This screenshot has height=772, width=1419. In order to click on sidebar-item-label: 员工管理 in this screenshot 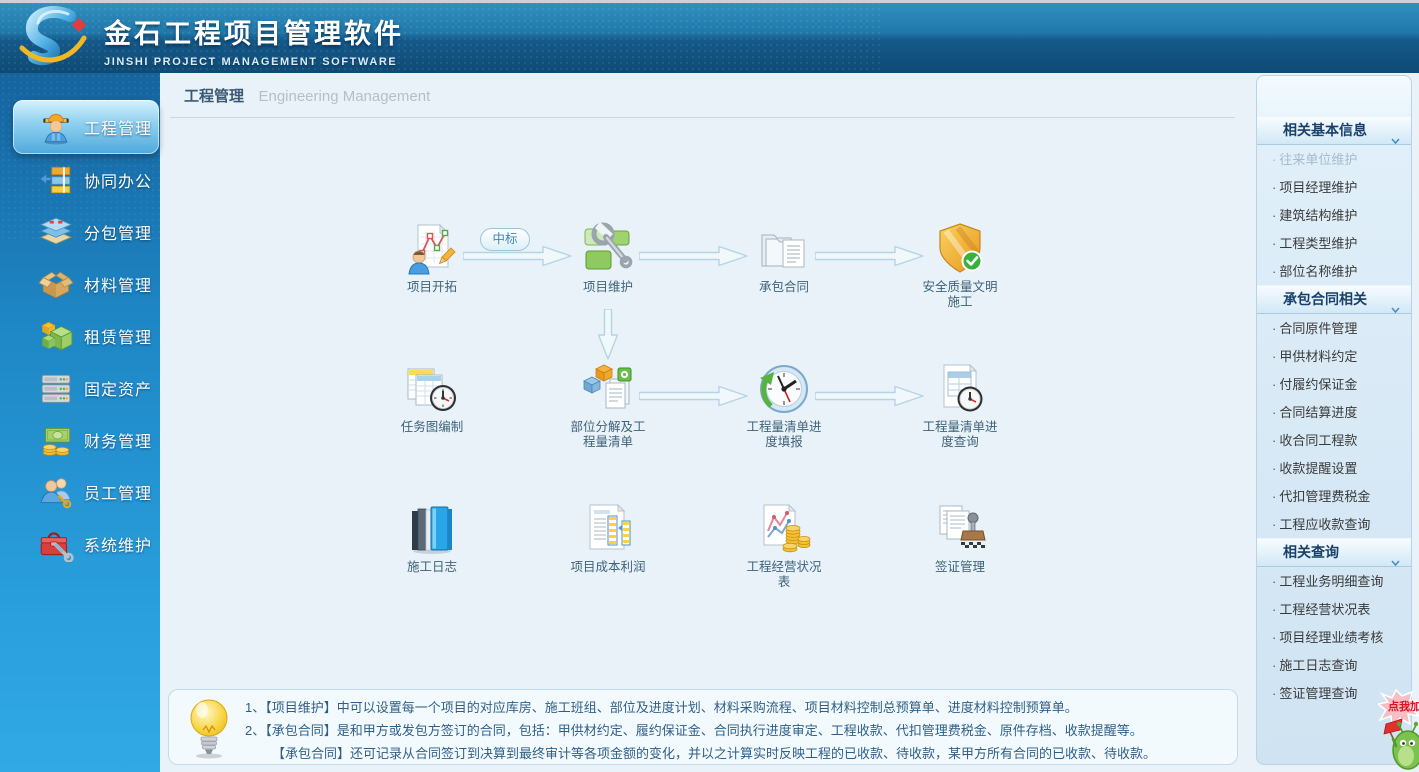, I will do `click(118, 494)`.